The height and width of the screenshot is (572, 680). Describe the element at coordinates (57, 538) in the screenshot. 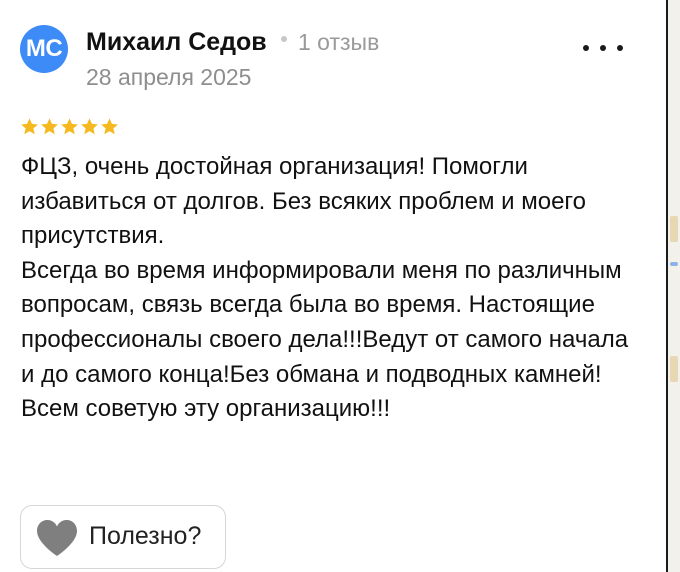

I see `heart-icon` at that location.